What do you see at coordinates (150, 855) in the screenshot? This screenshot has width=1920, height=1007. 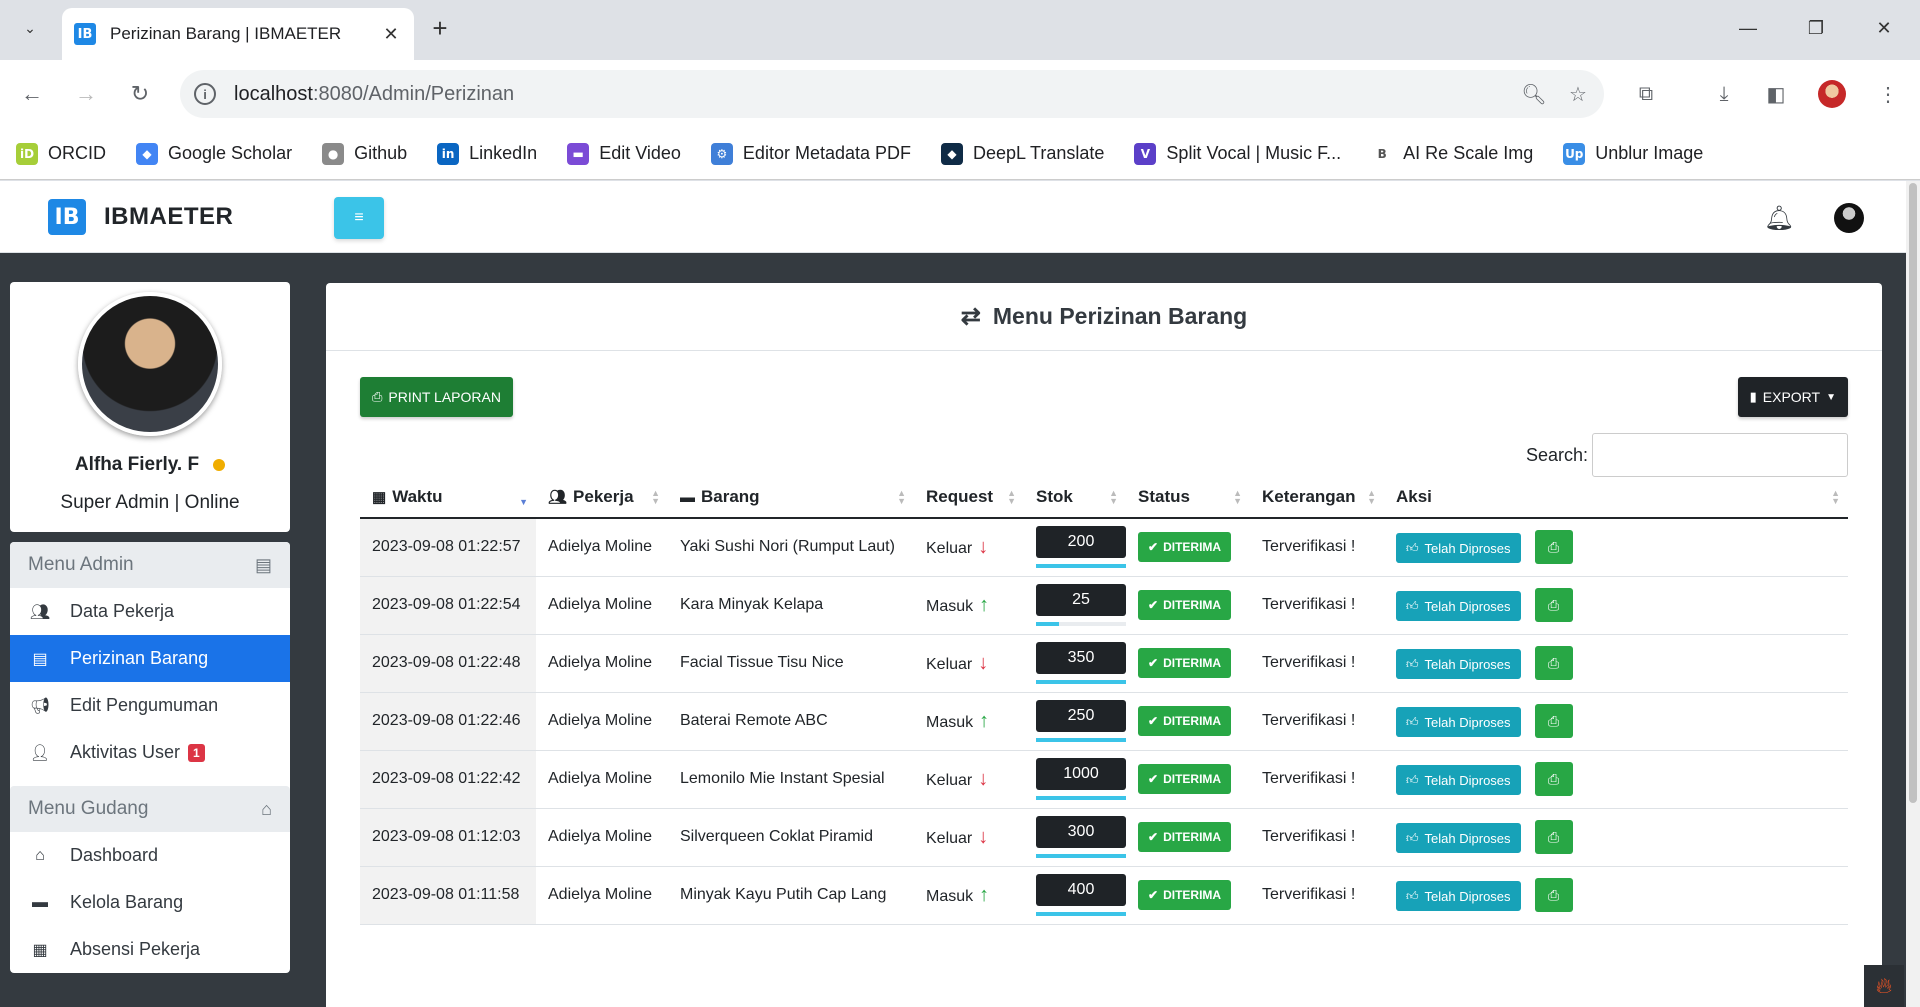 I see `sidebar-item-dashboard: ⌂ Dashboard` at bounding box center [150, 855].